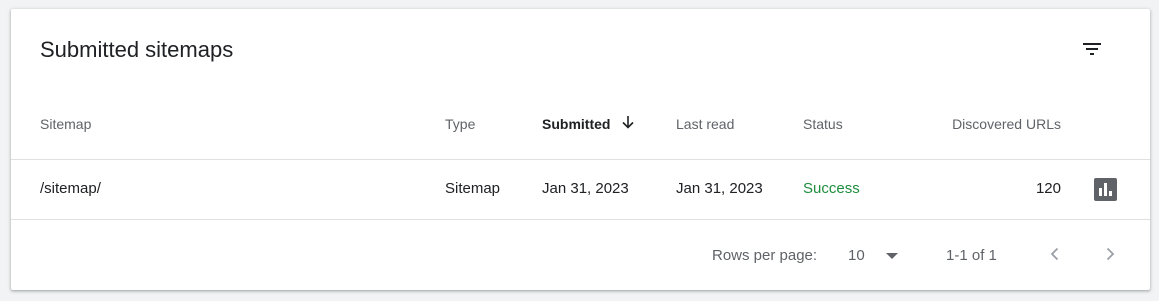  What do you see at coordinates (1048, 188) in the screenshot?
I see `discovered-urls-cell: 120` at bounding box center [1048, 188].